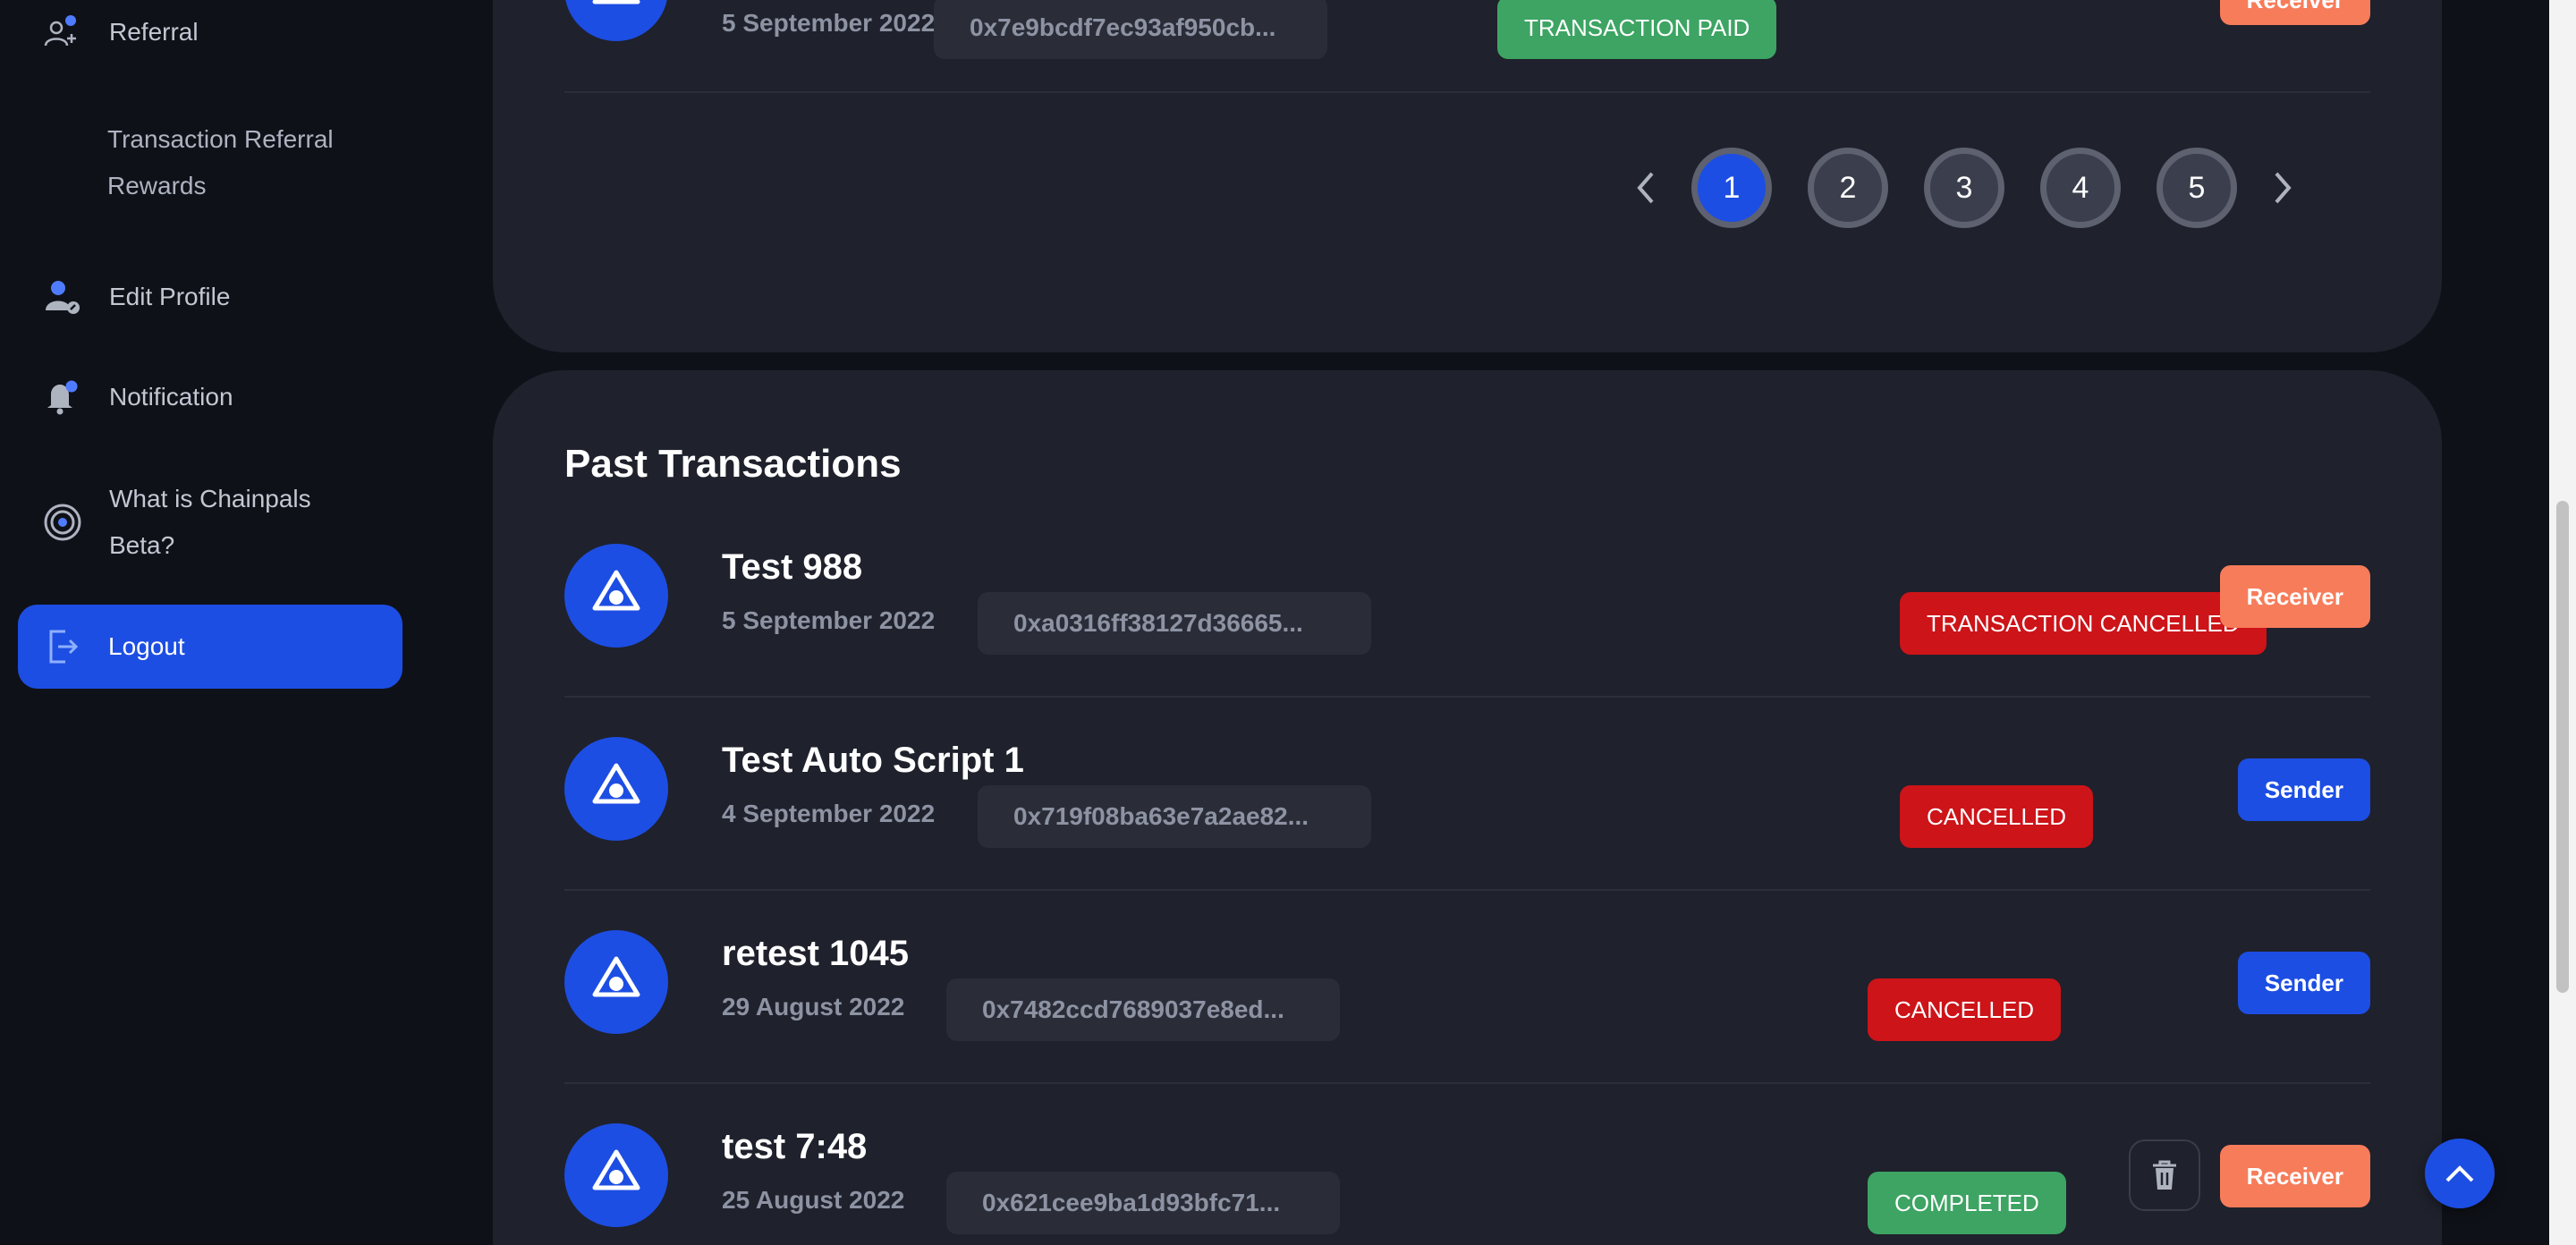 The height and width of the screenshot is (1245, 2576). Describe the element at coordinates (2562, 747) in the screenshot. I see `scrollbar-thumb` at that location.